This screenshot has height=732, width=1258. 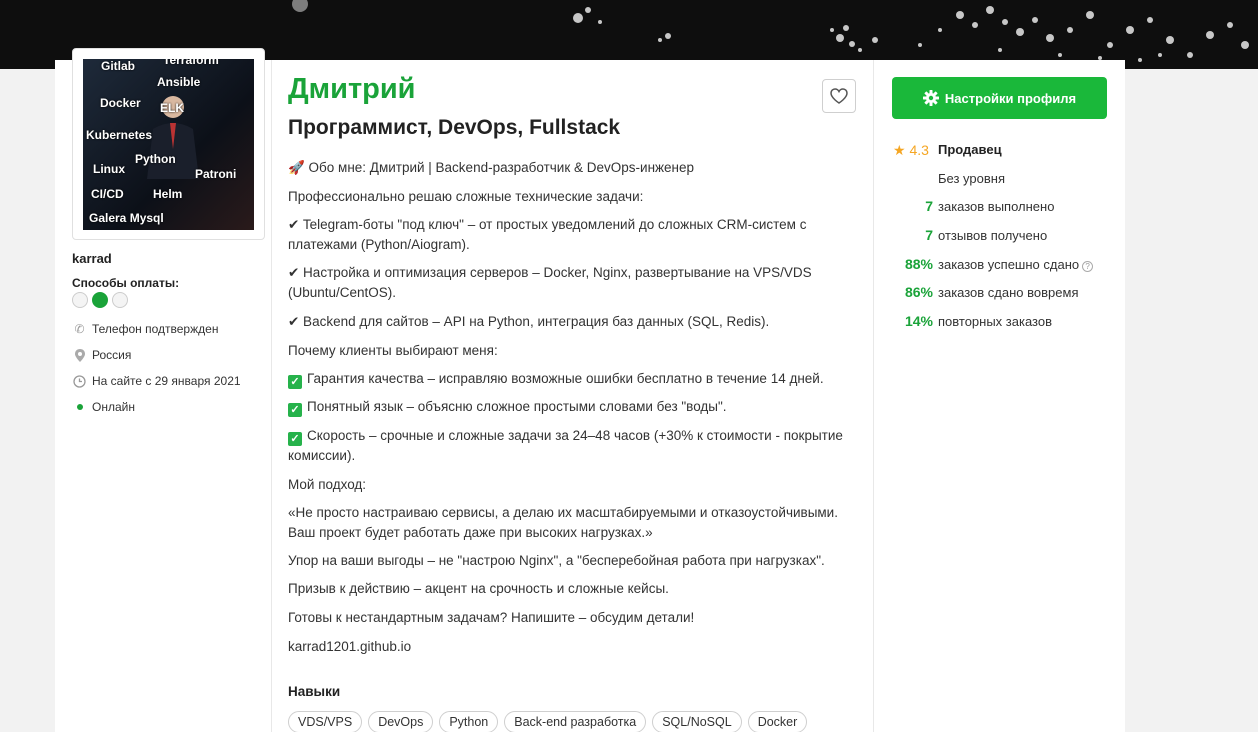 What do you see at coordinates (314, 691) in the screenshot?
I see `skills-title: Навыки` at bounding box center [314, 691].